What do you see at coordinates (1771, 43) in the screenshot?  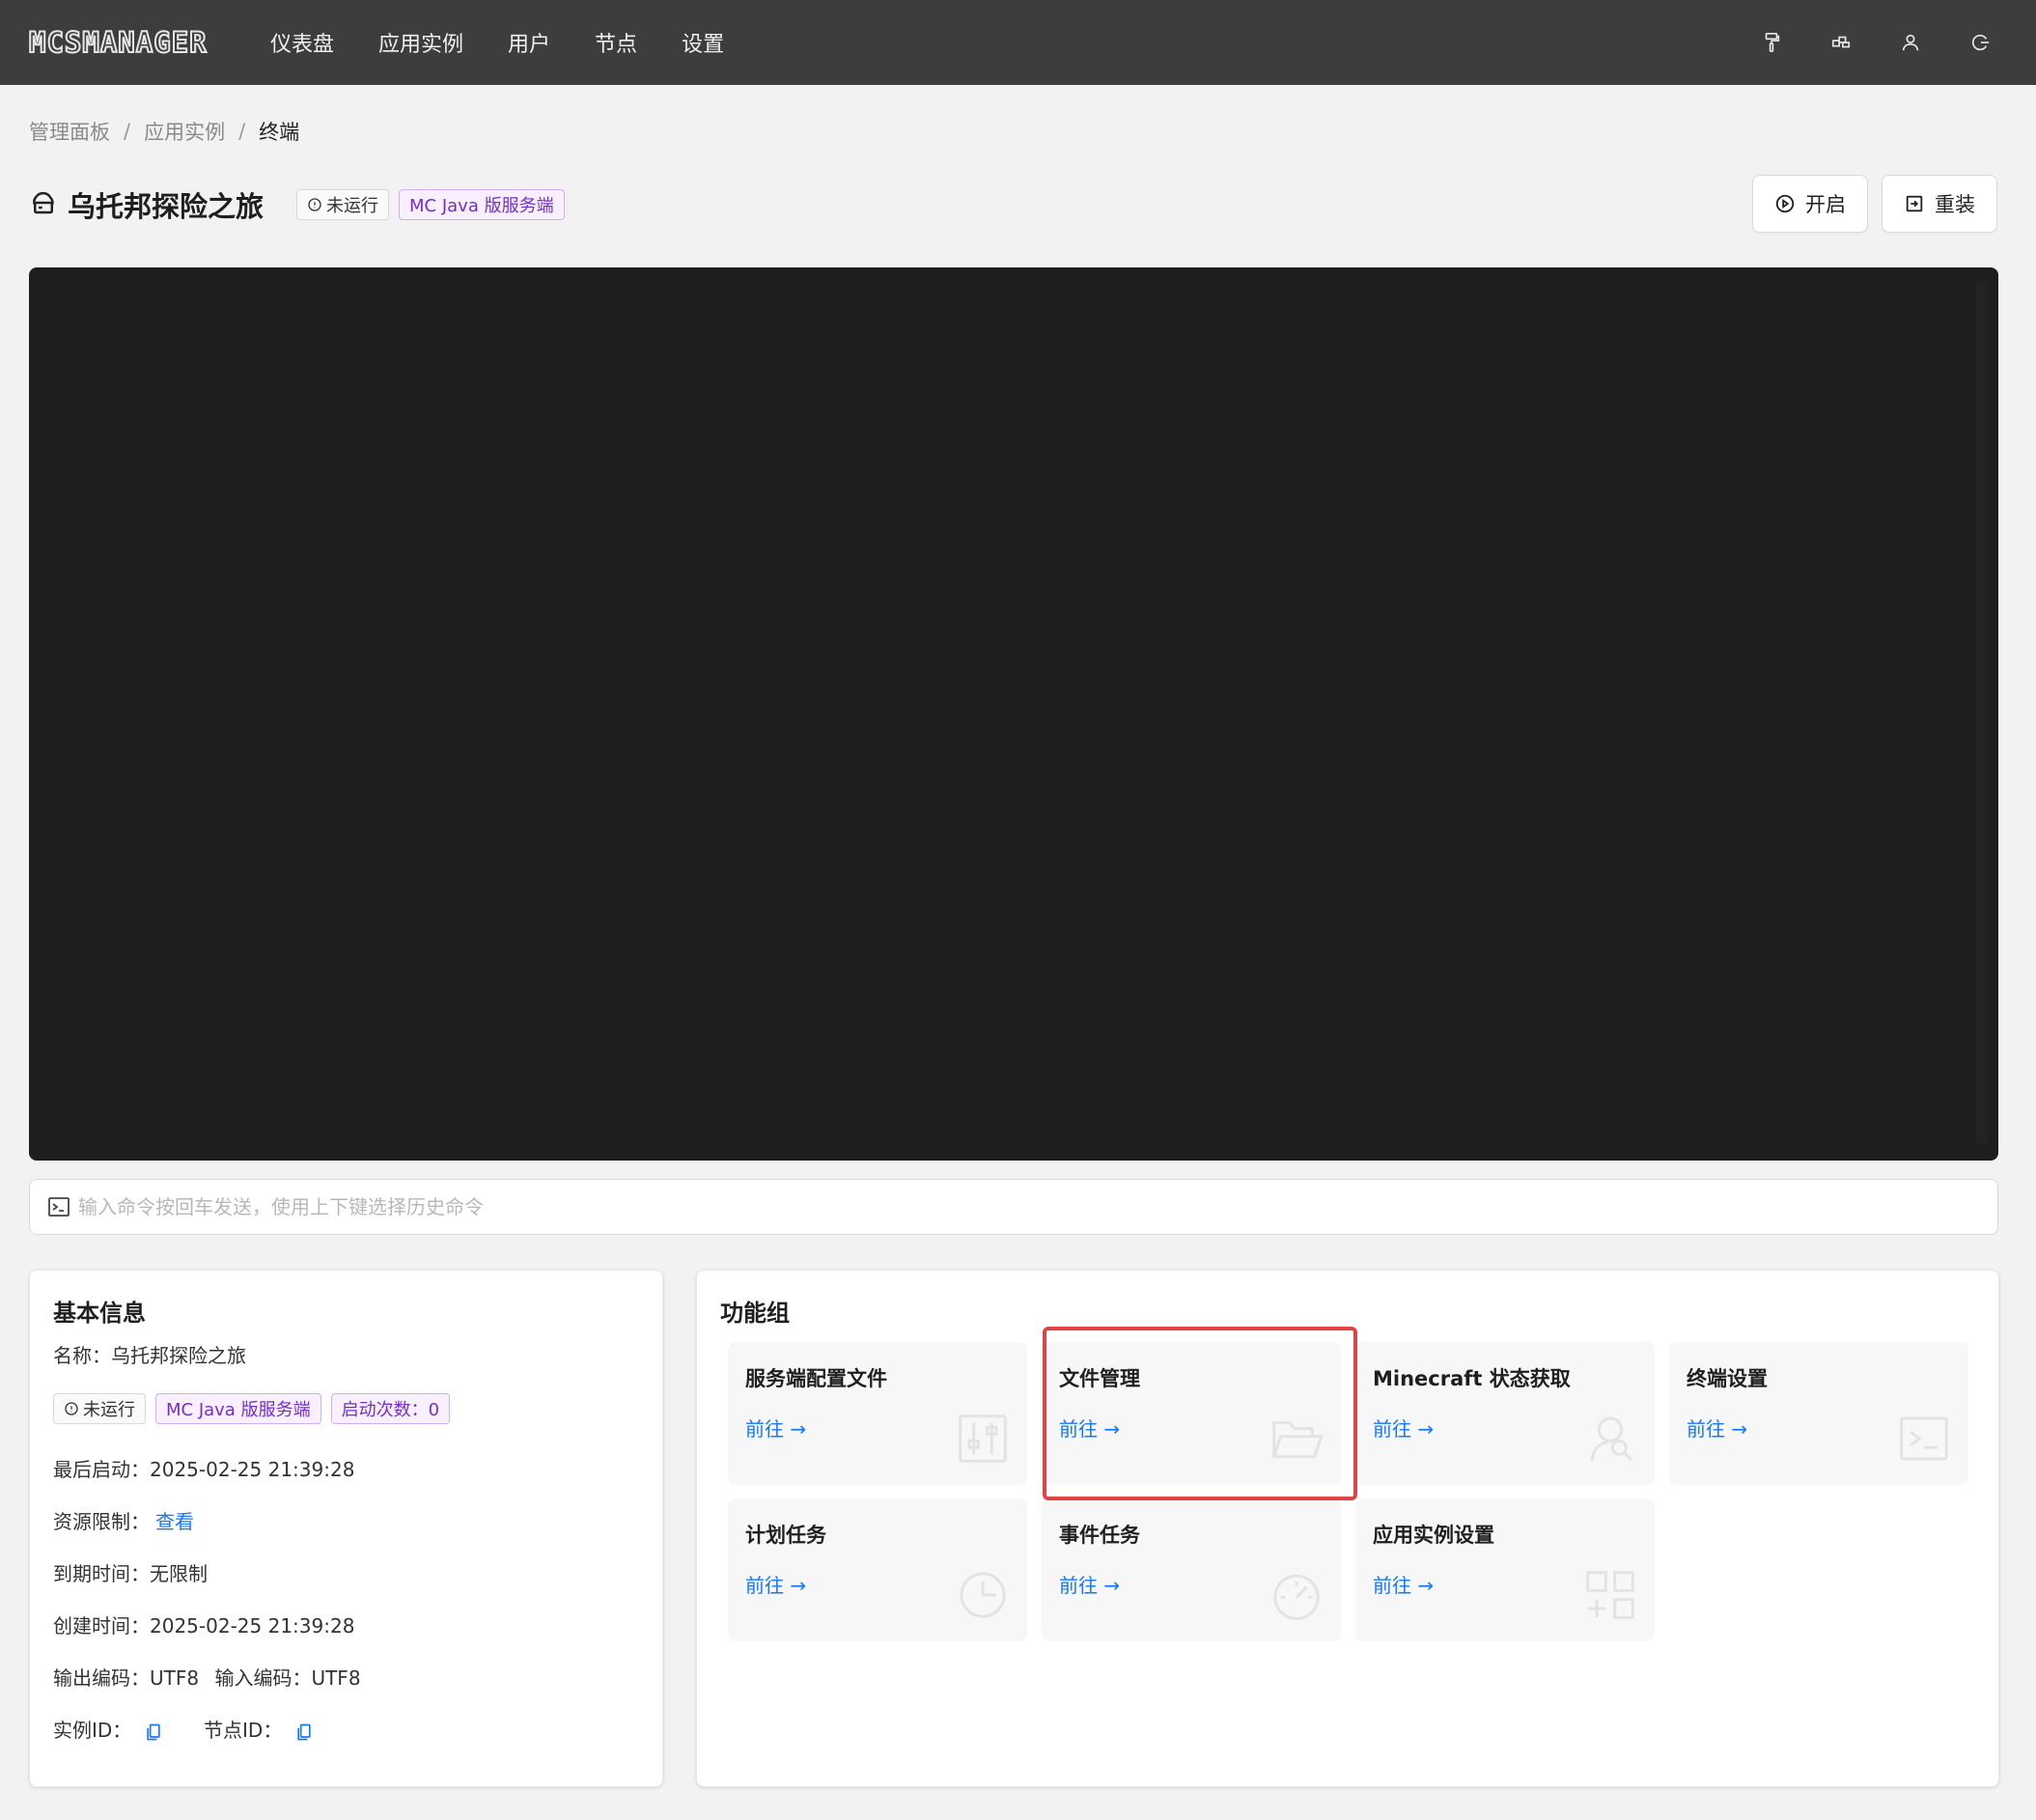 I see `theme-brush-icon` at bounding box center [1771, 43].